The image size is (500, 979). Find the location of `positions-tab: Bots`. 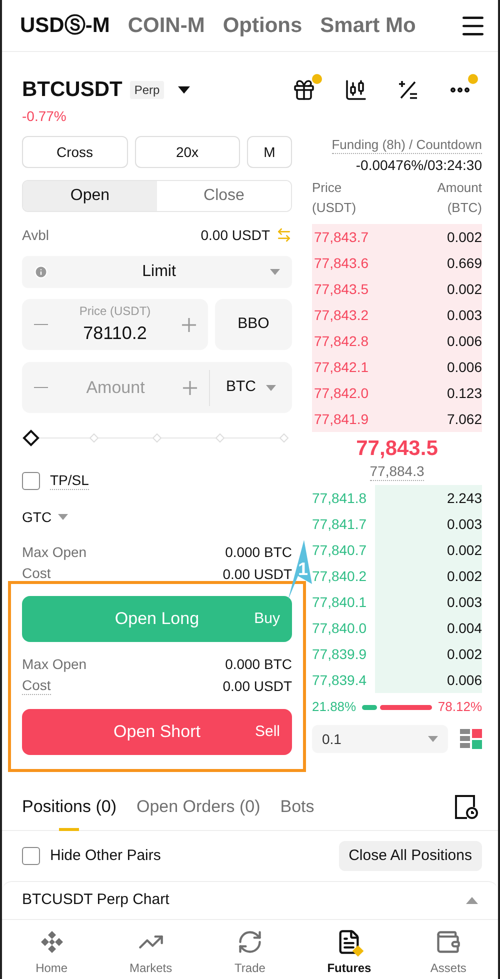

positions-tab: Bots is located at coordinates (297, 807).